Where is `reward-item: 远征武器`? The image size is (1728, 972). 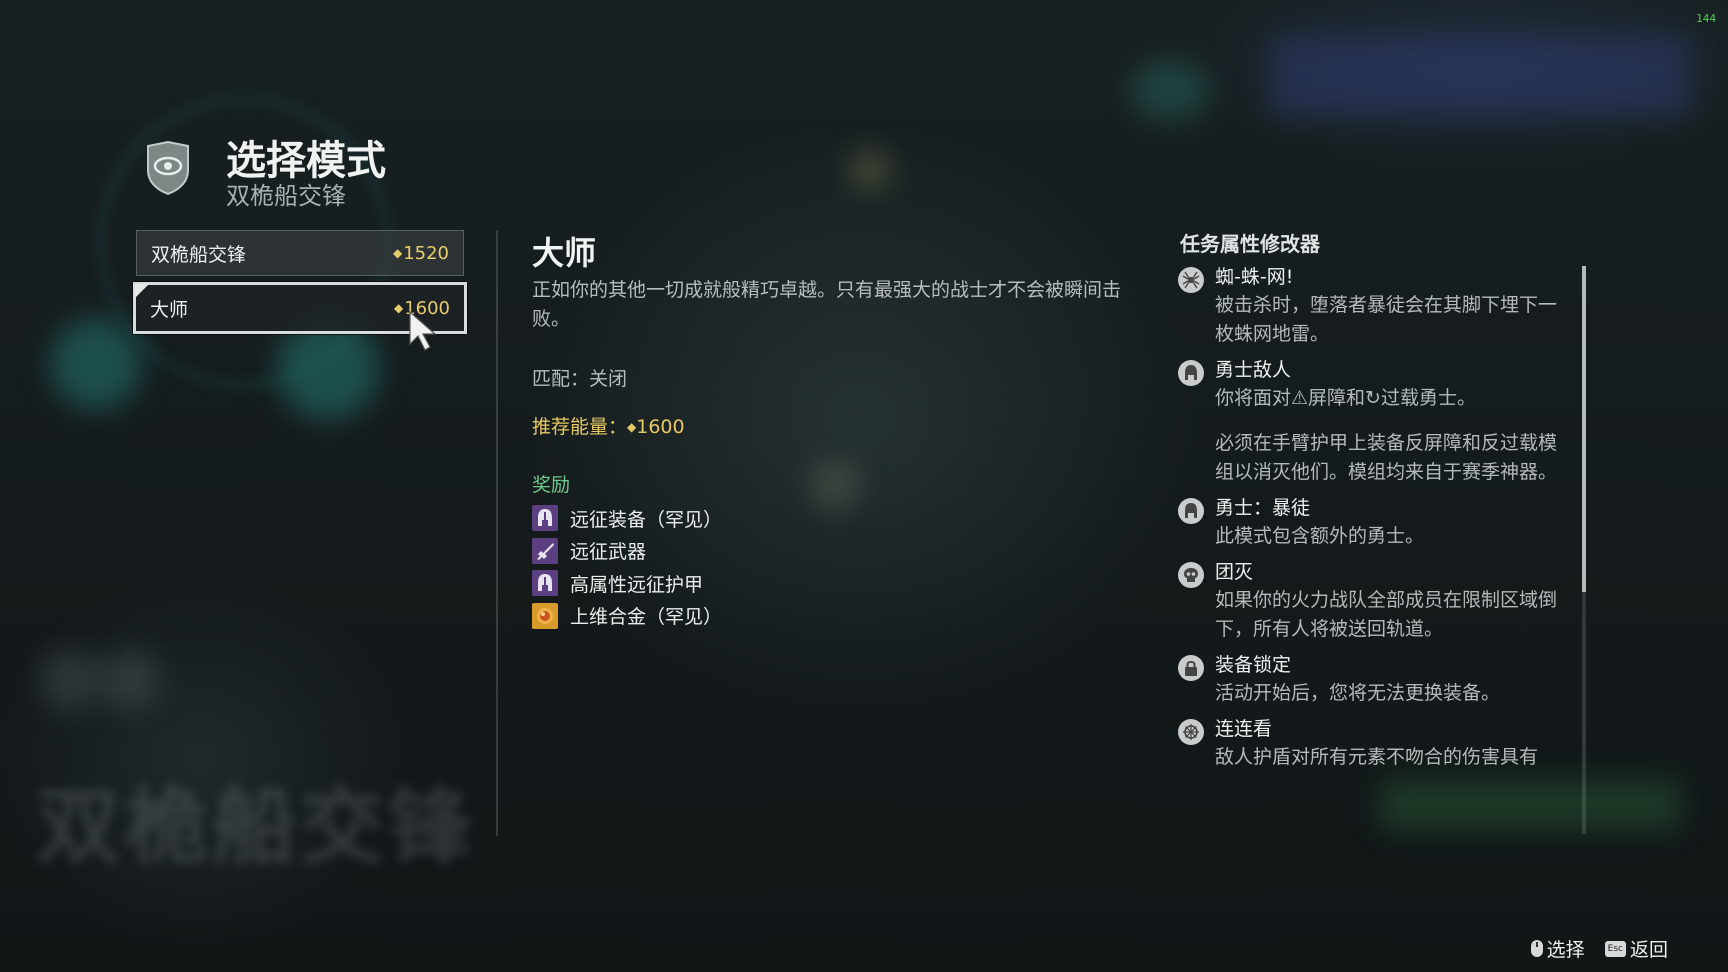 reward-item: 远征武器 is located at coordinates (627, 551).